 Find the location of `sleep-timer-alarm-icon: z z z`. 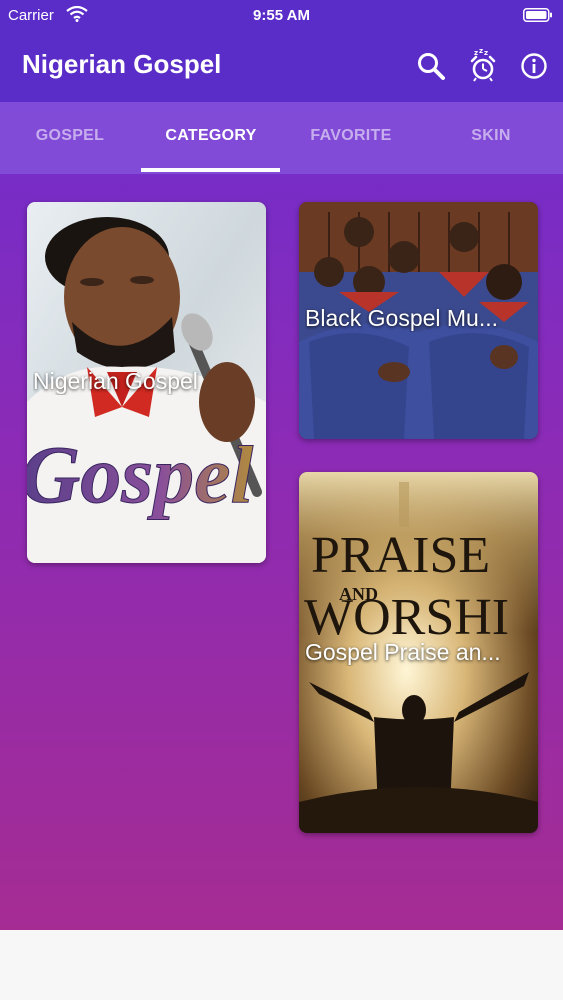

sleep-timer-alarm-icon: z z z is located at coordinates (483, 65).